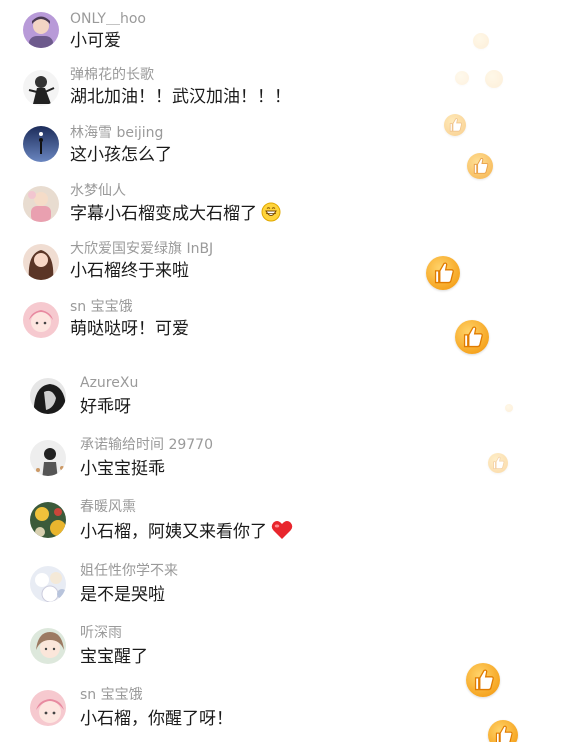 Image resolution: width=567 pixels, height=742 pixels. I want to click on comment-username: ONLY＿hoo, so click(108, 19).